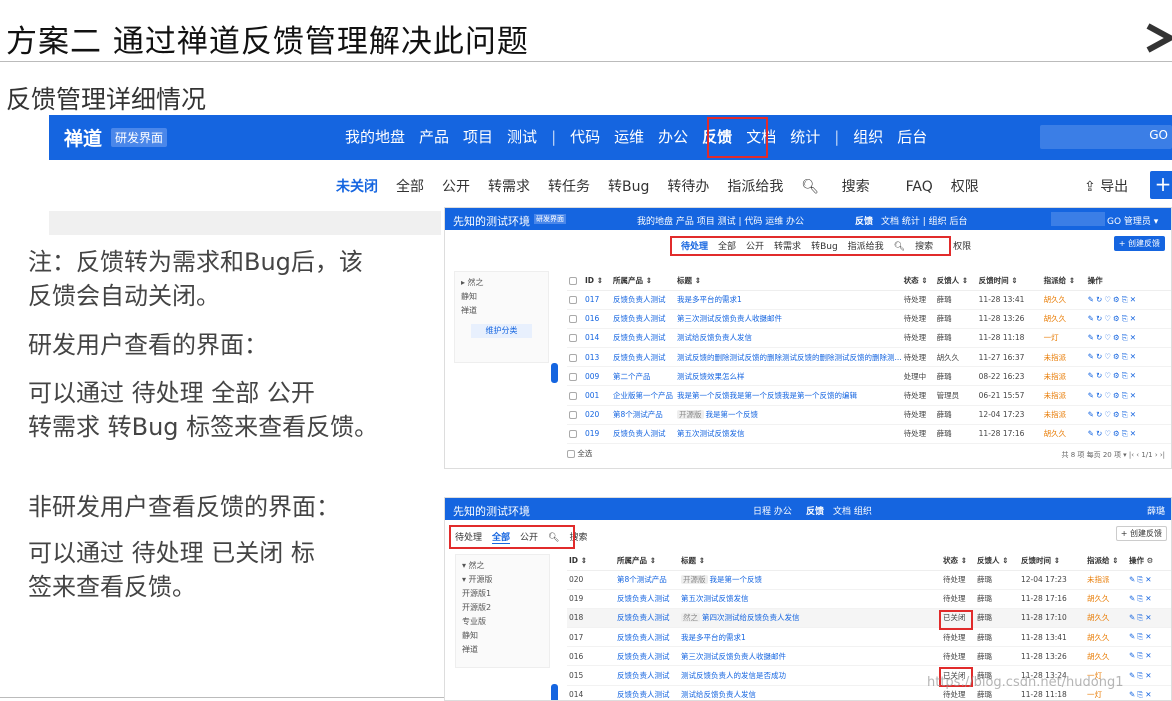 The height and width of the screenshot is (701, 1172). What do you see at coordinates (788, 434) in the screenshot?
I see `row-title: 第五次测试反馈发信` at bounding box center [788, 434].